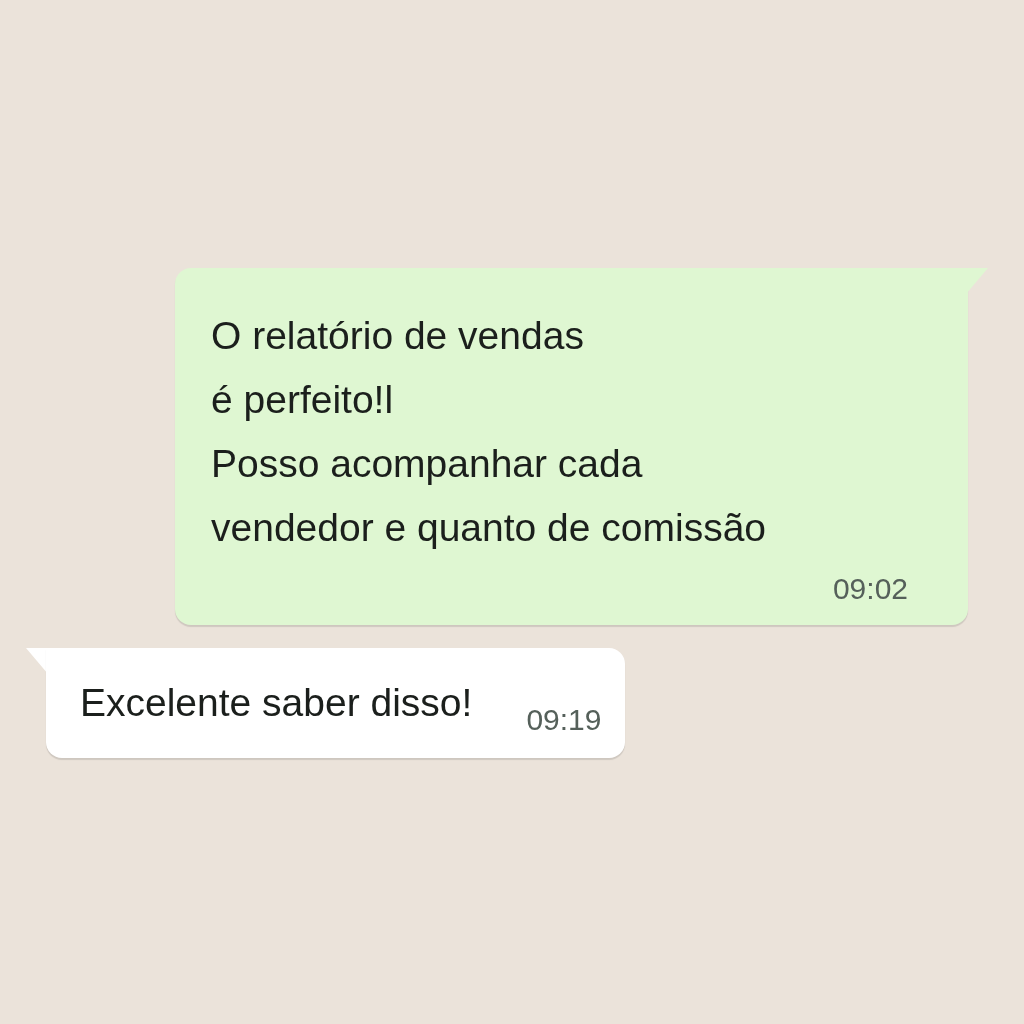 Image resolution: width=1024 pixels, height=1024 pixels. What do you see at coordinates (276, 703) in the screenshot?
I see `message-text: Excelente saber disso!` at bounding box center [276, 703].